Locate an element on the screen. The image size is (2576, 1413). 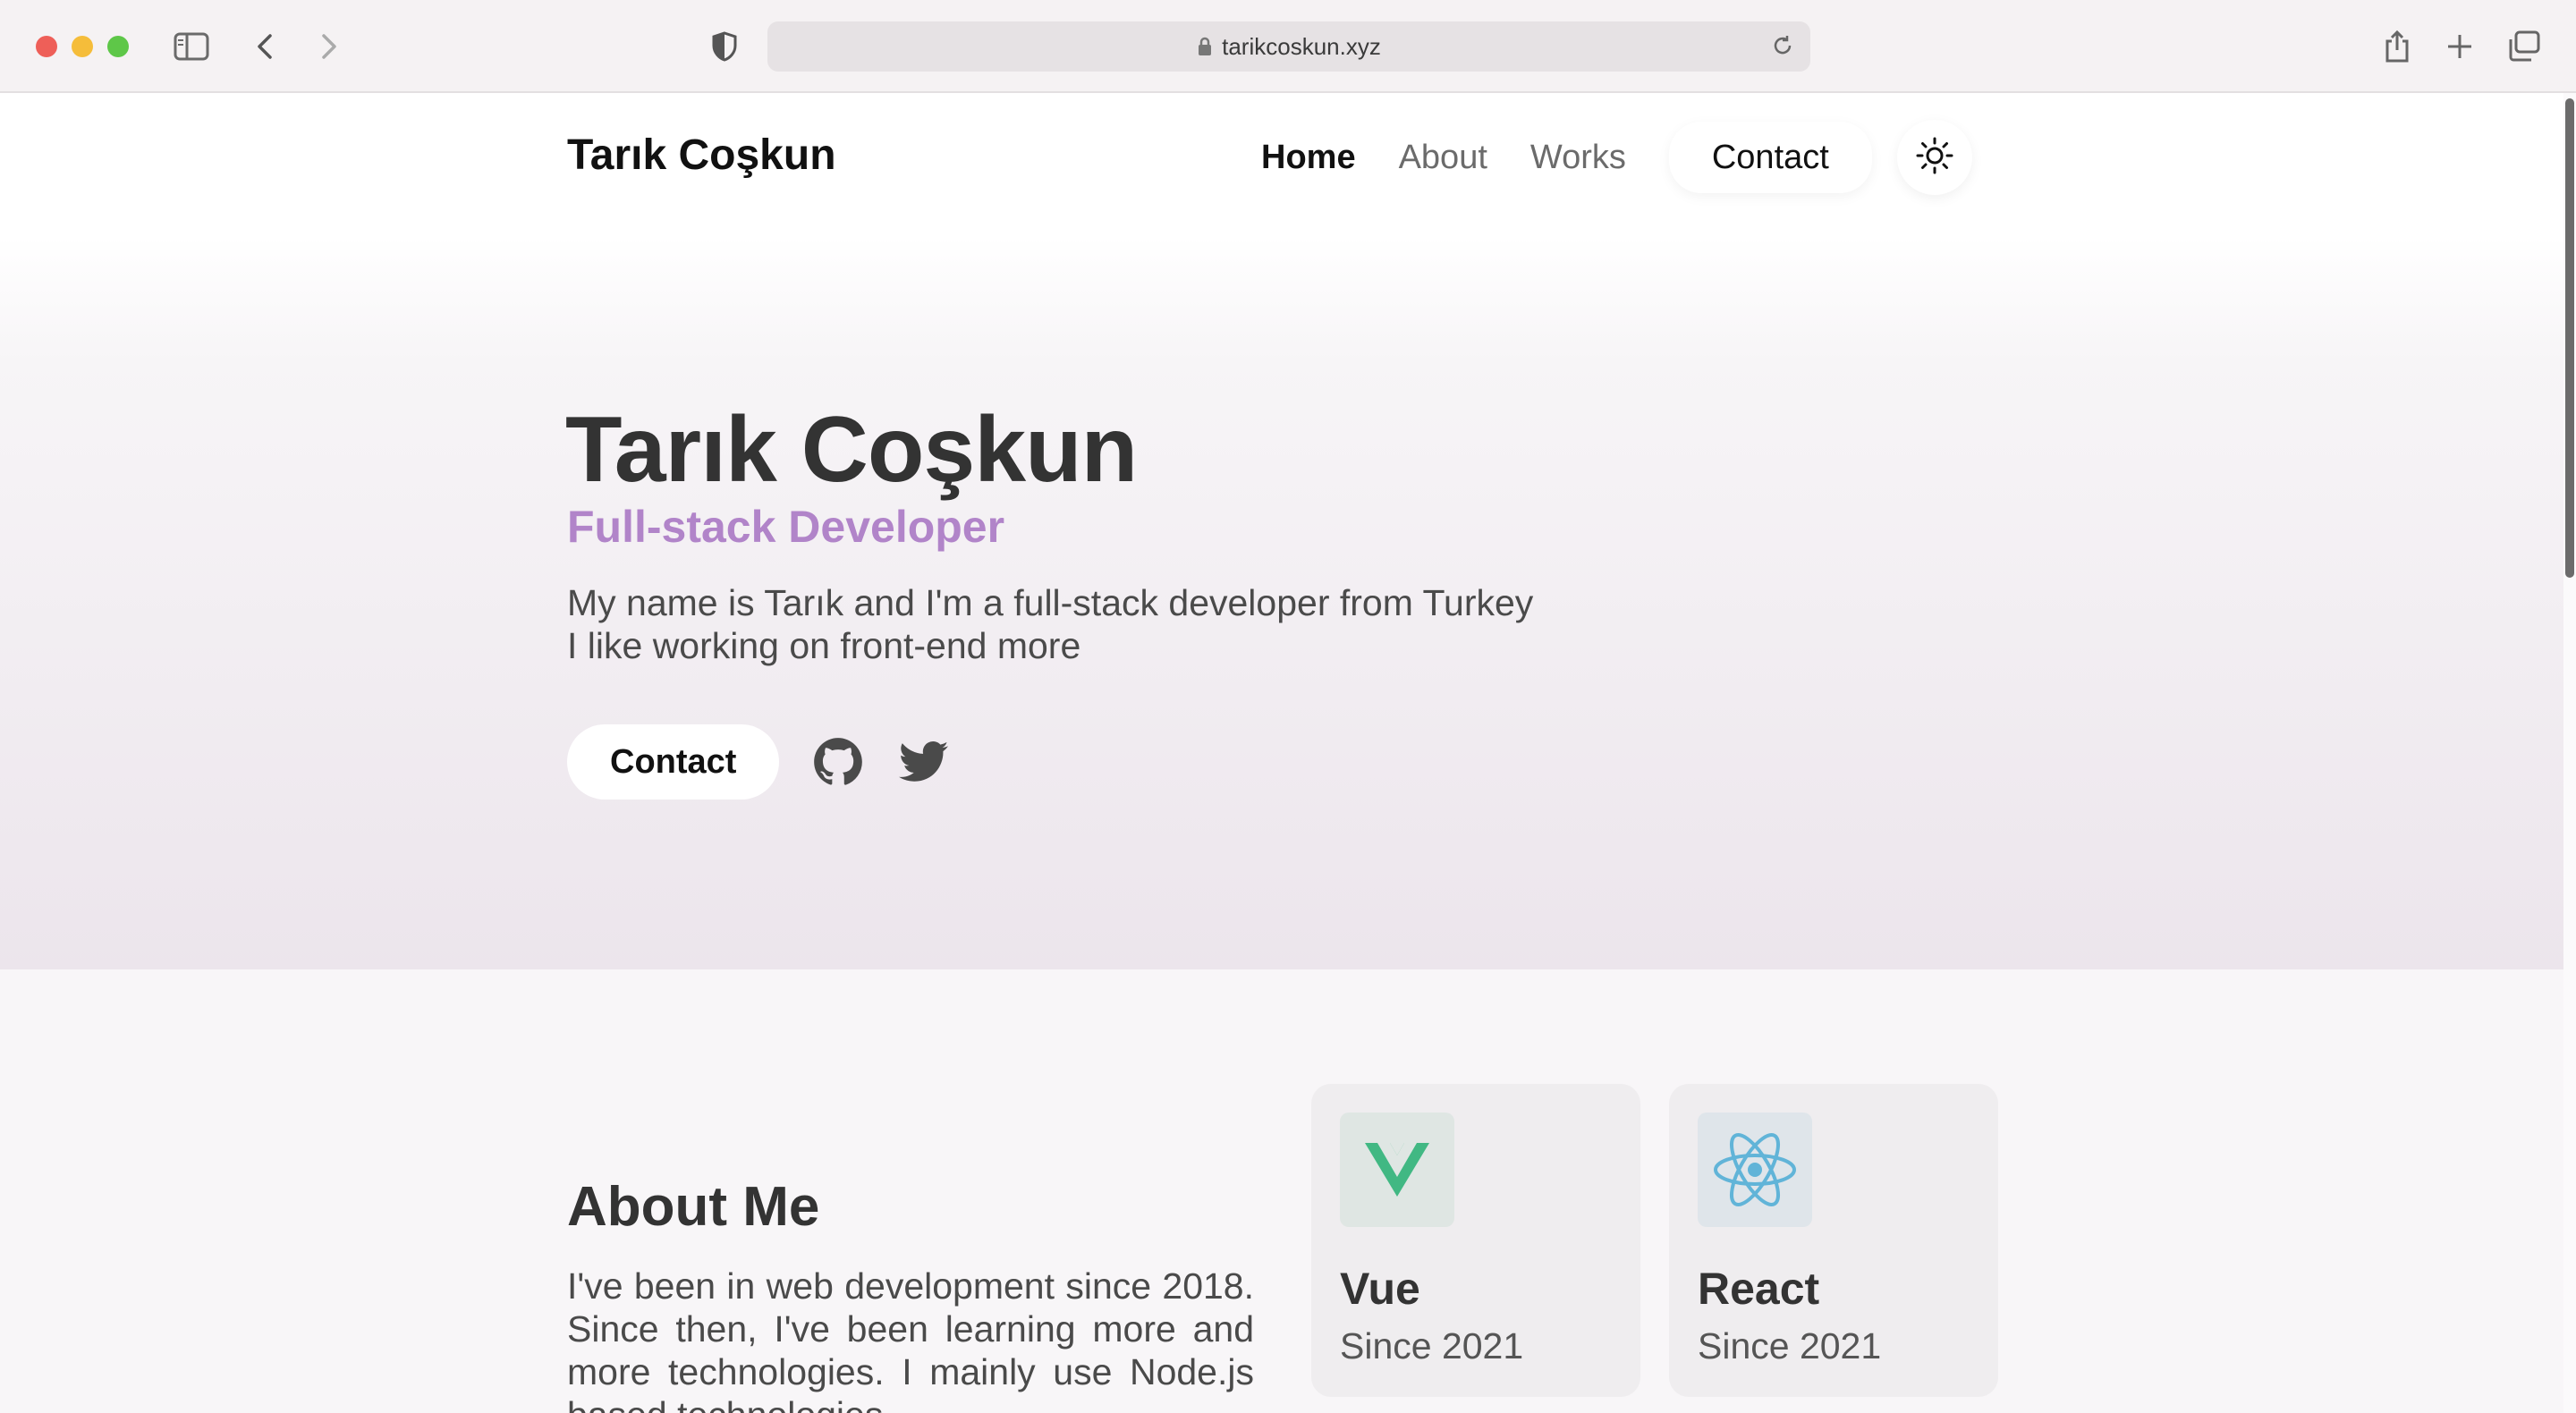
close-window-button is located at coordinates (46, 46).